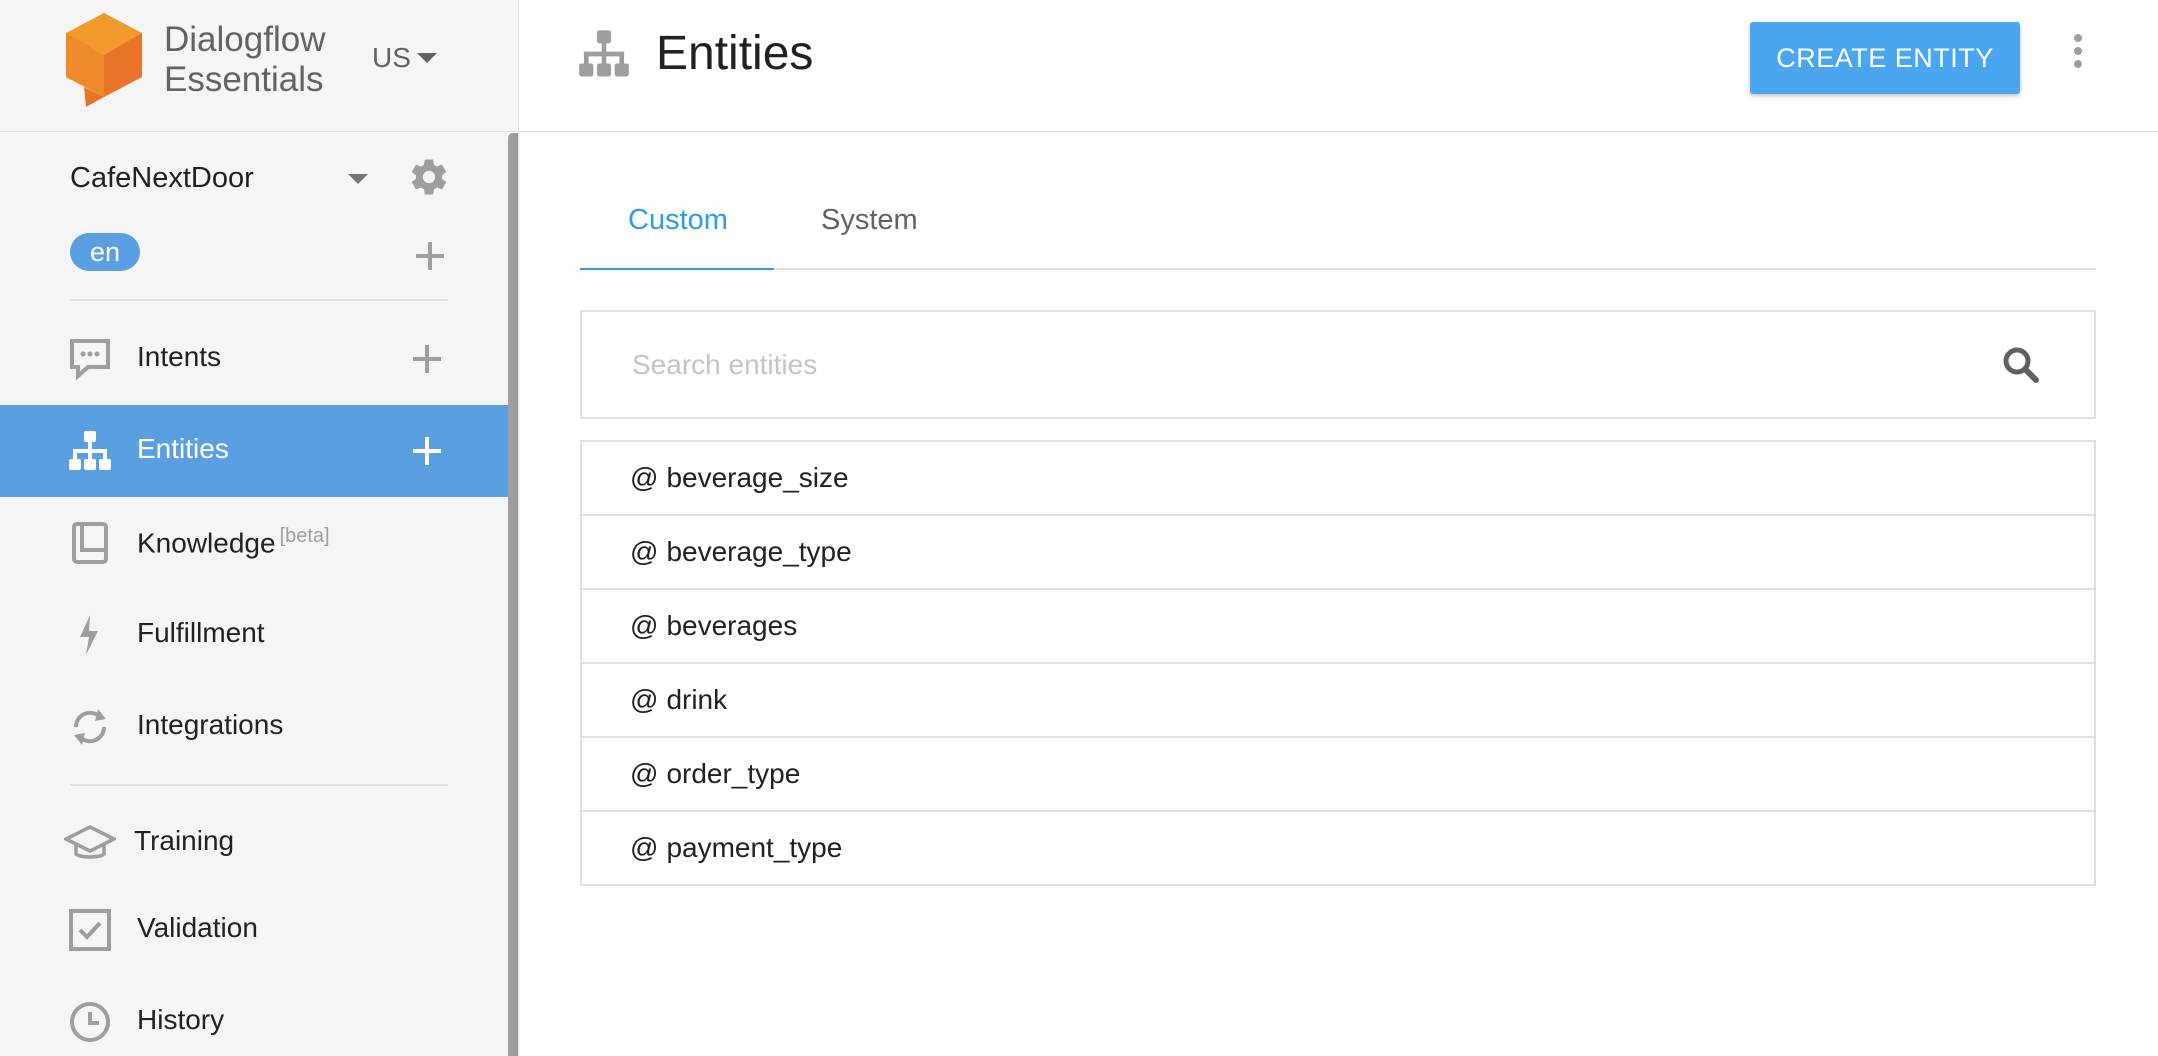  Describe the element at coordinates (244, 79) in the screenshot. I see `product-name-line2: Essentials` at that location.